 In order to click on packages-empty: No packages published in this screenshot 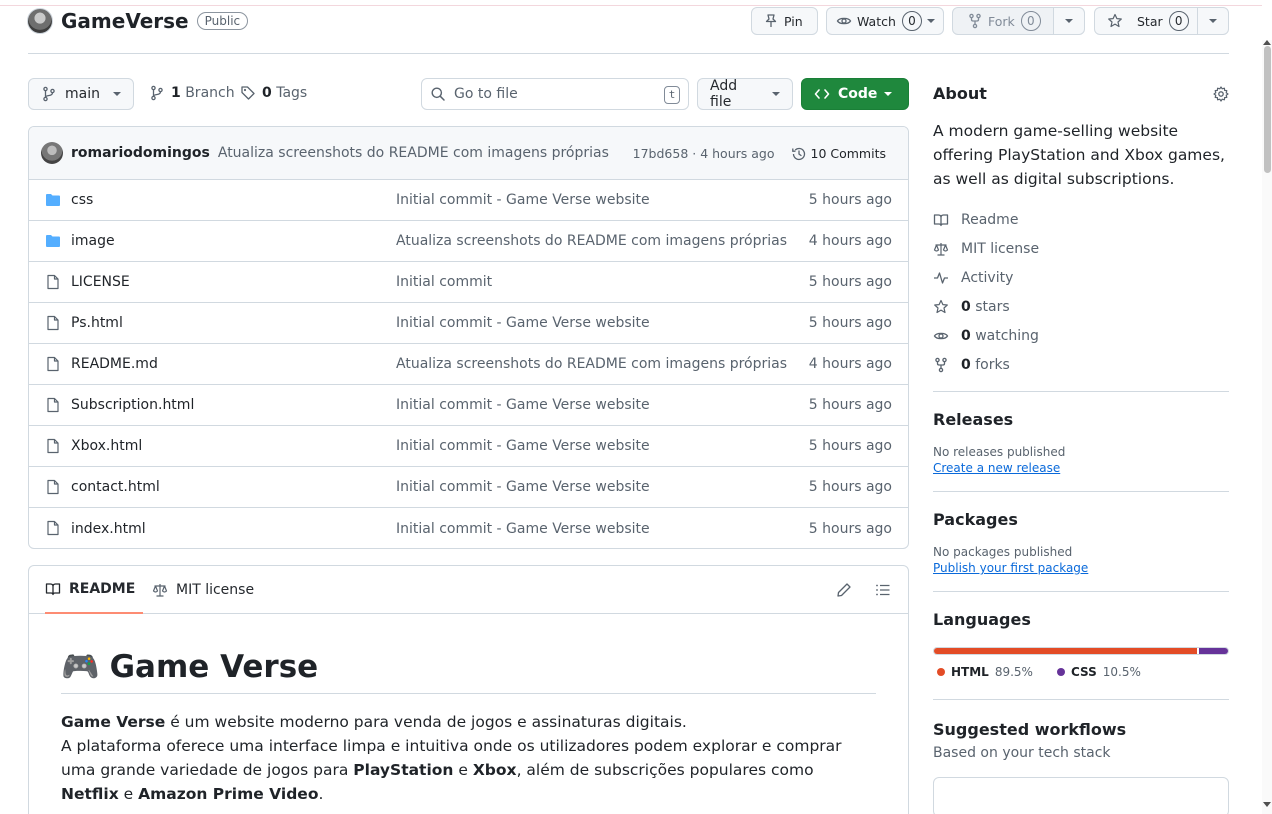, I will do `click(1003, 552)`.